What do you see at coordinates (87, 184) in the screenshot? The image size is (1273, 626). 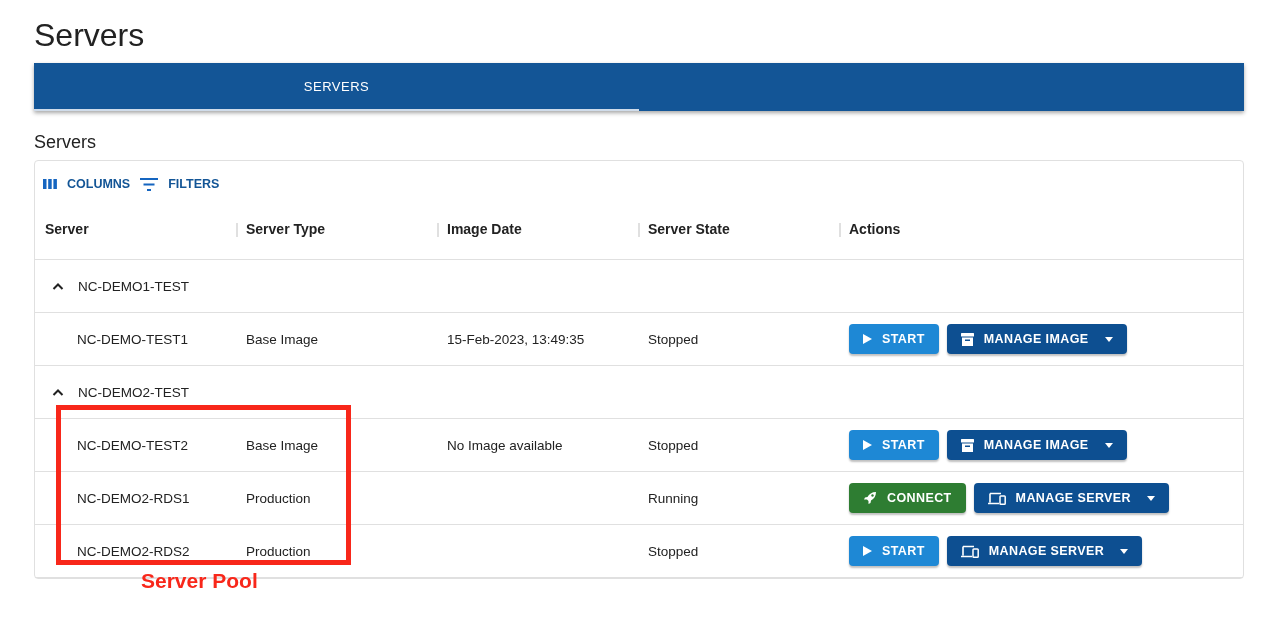 I see `columns-button: COLUMNS` at bounding box center [87, 184].